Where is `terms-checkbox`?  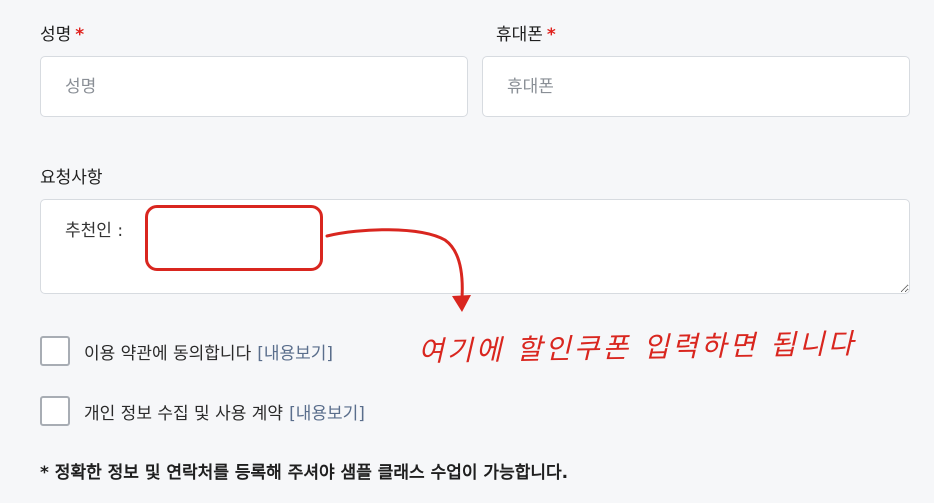 terms-checkbox is located at coordinates (55, 351).